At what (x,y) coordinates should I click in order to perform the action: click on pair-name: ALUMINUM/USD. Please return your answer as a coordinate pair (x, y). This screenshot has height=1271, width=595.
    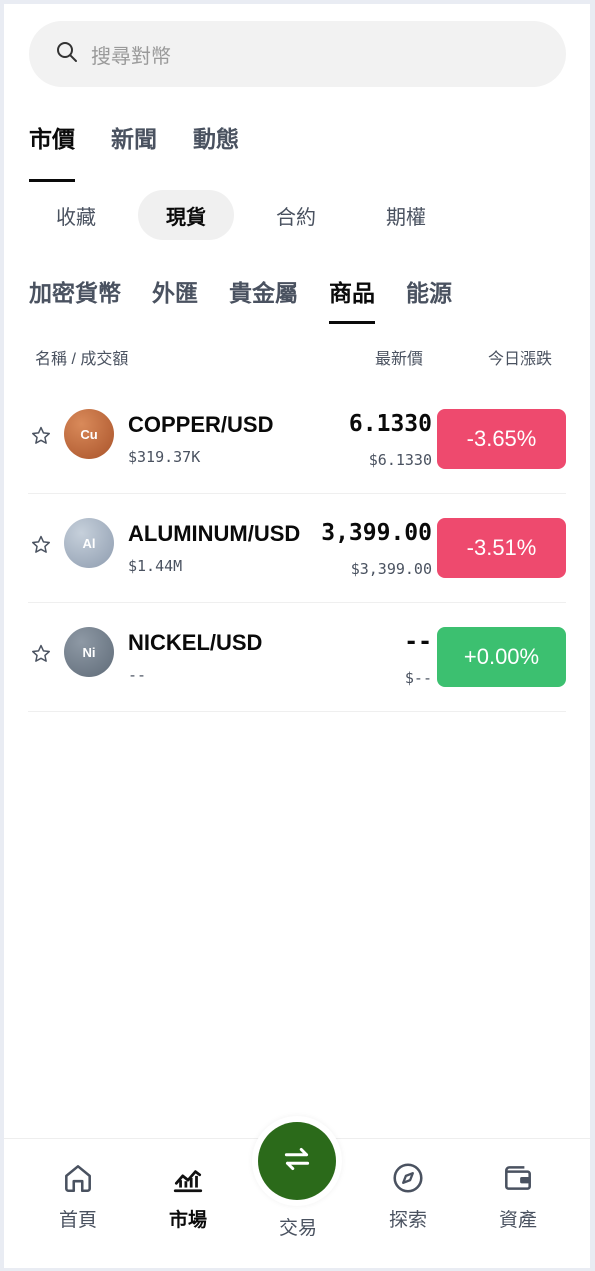
    Looking at the image, I should click on (214, 533).